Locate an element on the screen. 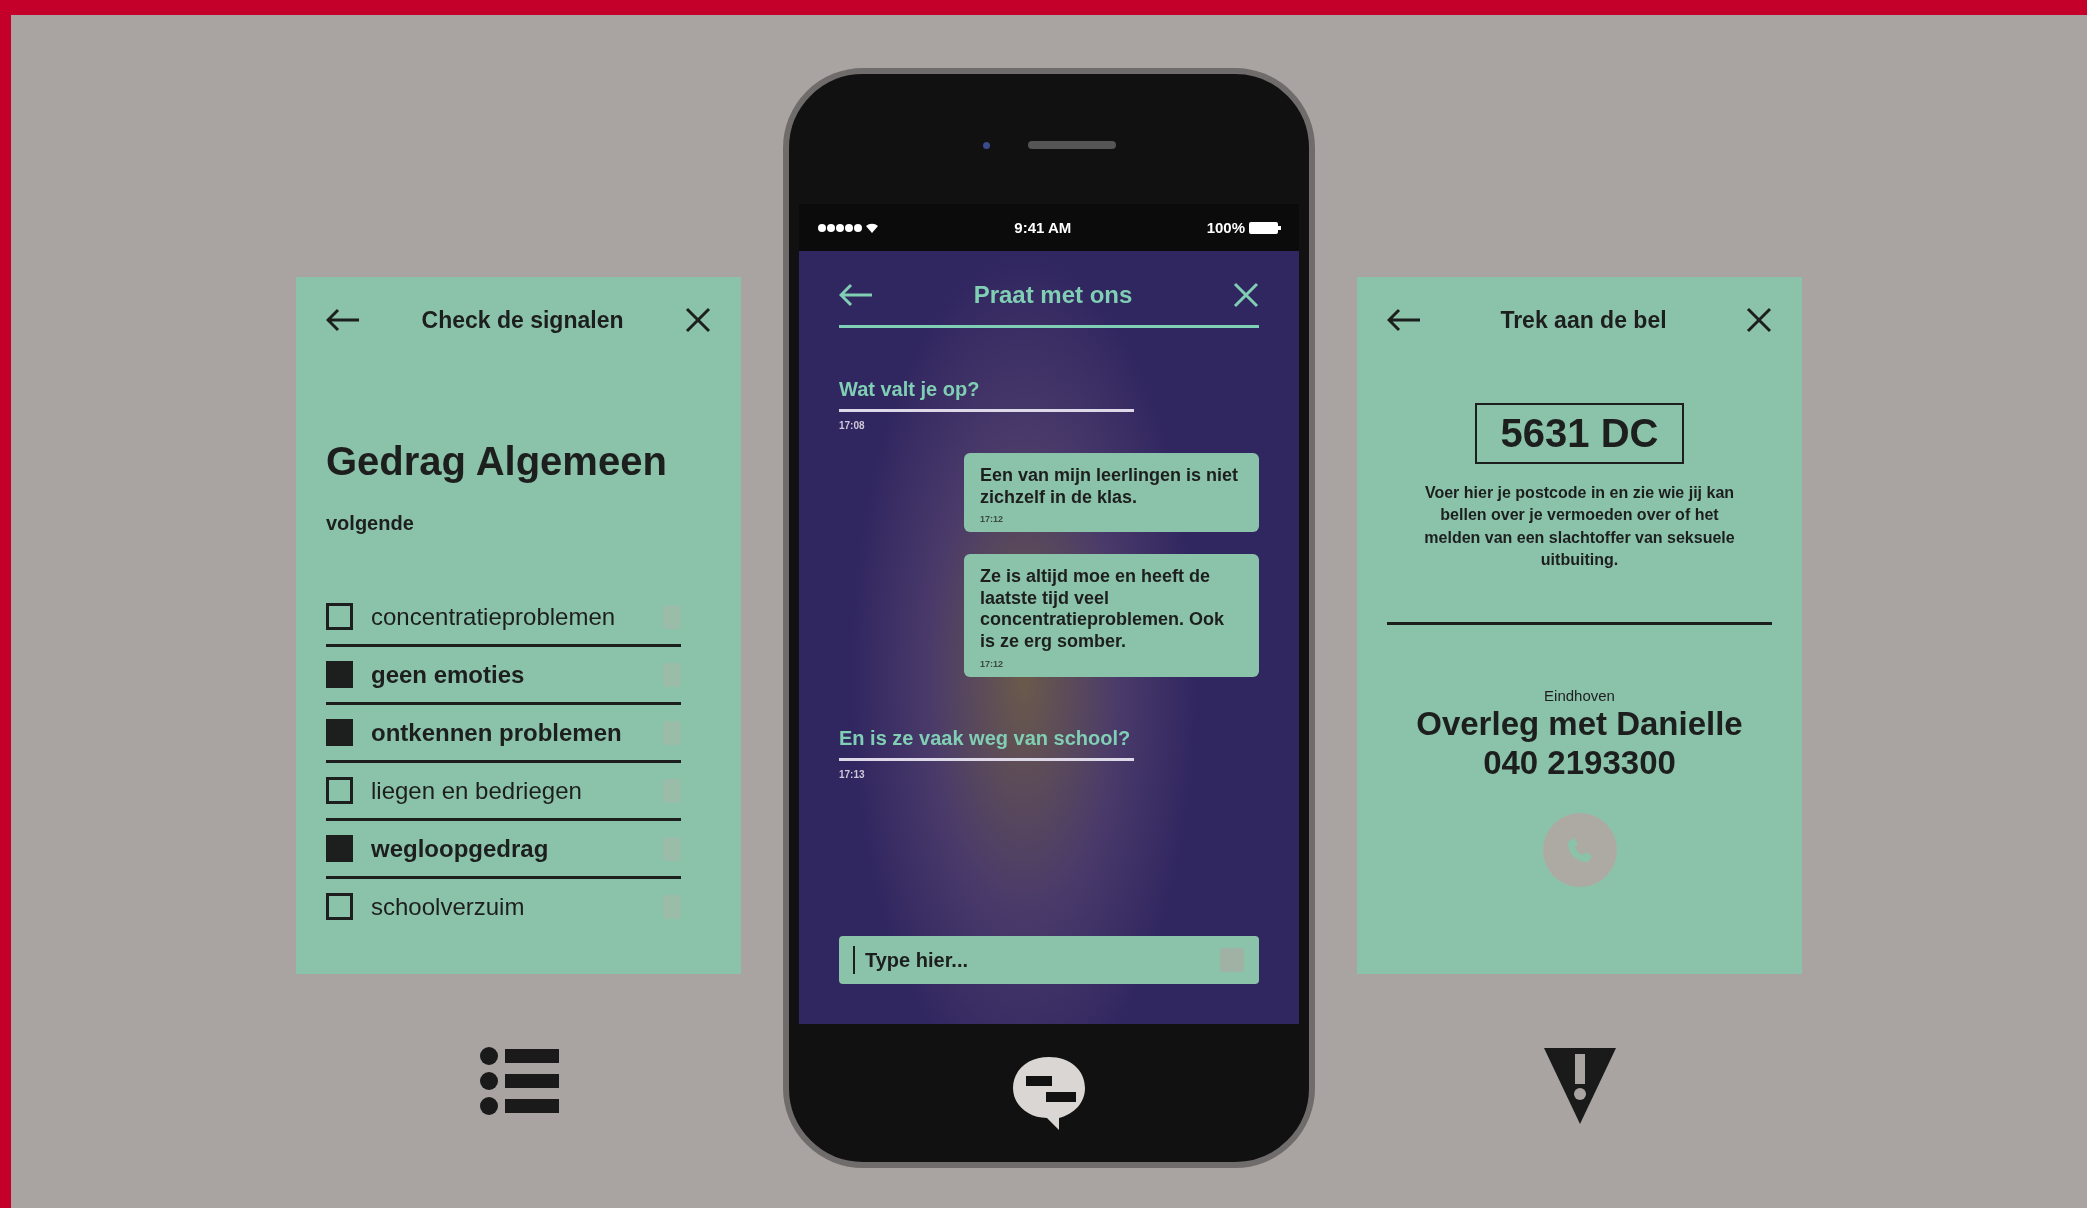 Image resolution: width=2087 pixels, height=1208 pixels. checklist-label: concentratieproblemen is located at coordinates (494, 616).